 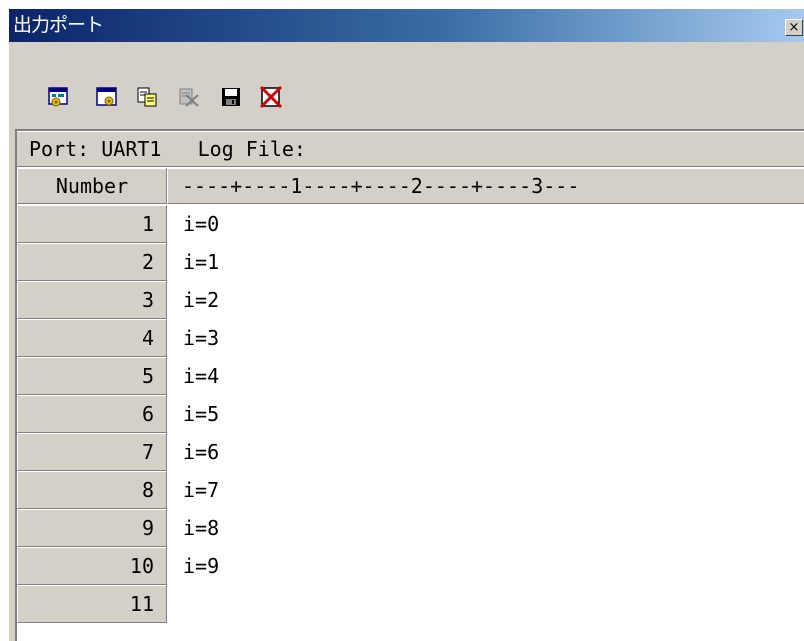 I want to click on row-number: 3, so click(x=92, y=300).